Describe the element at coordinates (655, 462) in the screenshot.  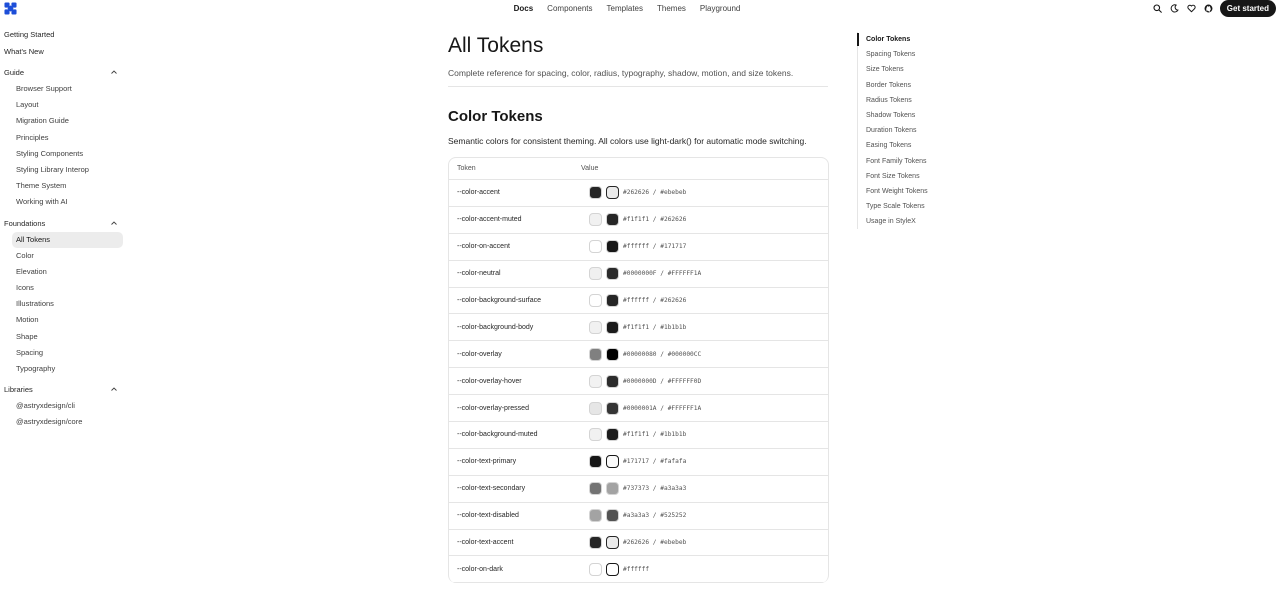
I see `token-value: #171717 / #fafafa` at that location.